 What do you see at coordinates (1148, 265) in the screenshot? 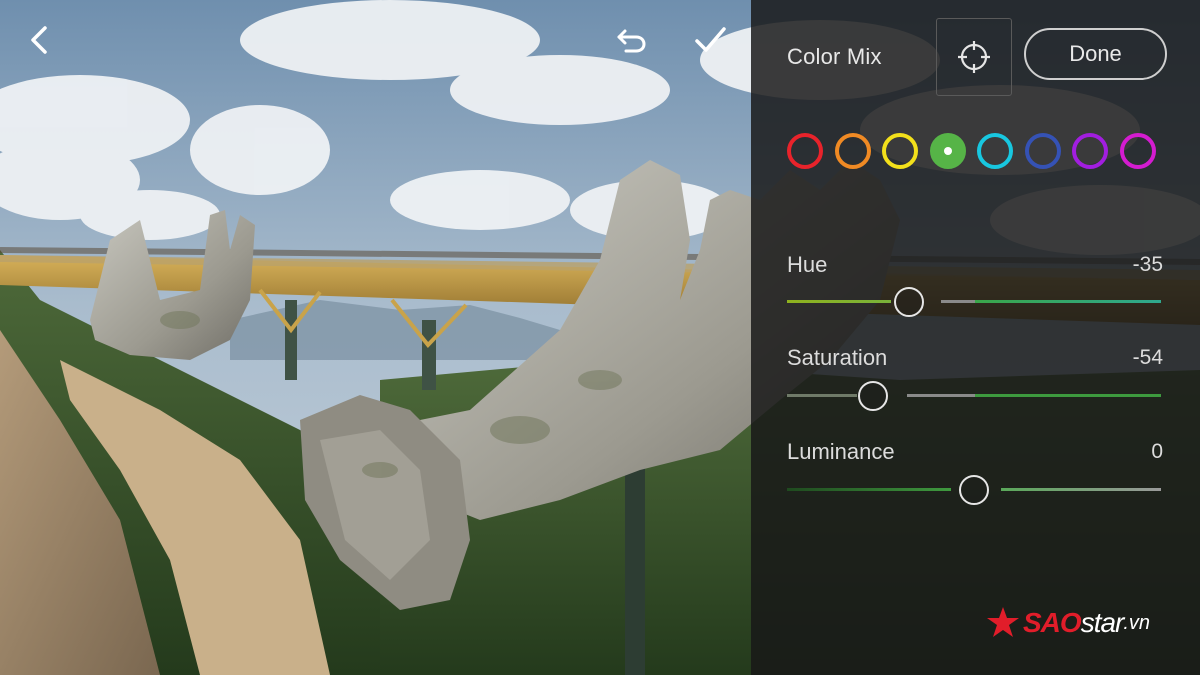
I see `hue-value: -35` at bounding box center [1148, 265].